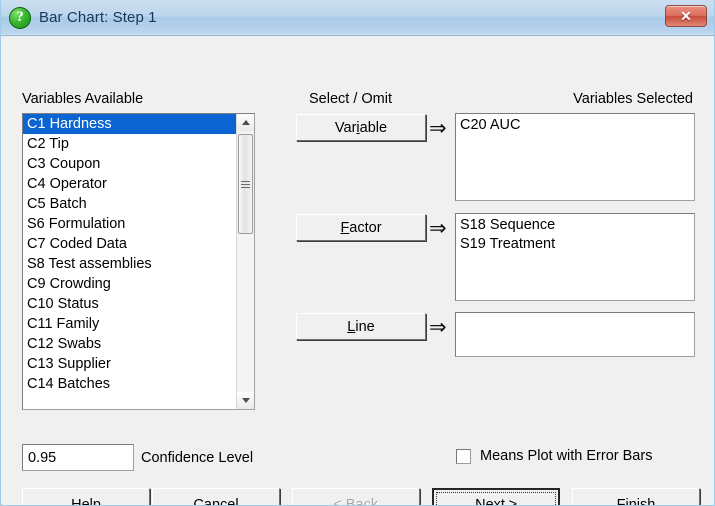 The width and height of the screenshot is (715, 506). What do you see at coordinates (129, 124) in the screenshot?
I see `list-item: C1 Hardness` at bounding box center [129, 124].